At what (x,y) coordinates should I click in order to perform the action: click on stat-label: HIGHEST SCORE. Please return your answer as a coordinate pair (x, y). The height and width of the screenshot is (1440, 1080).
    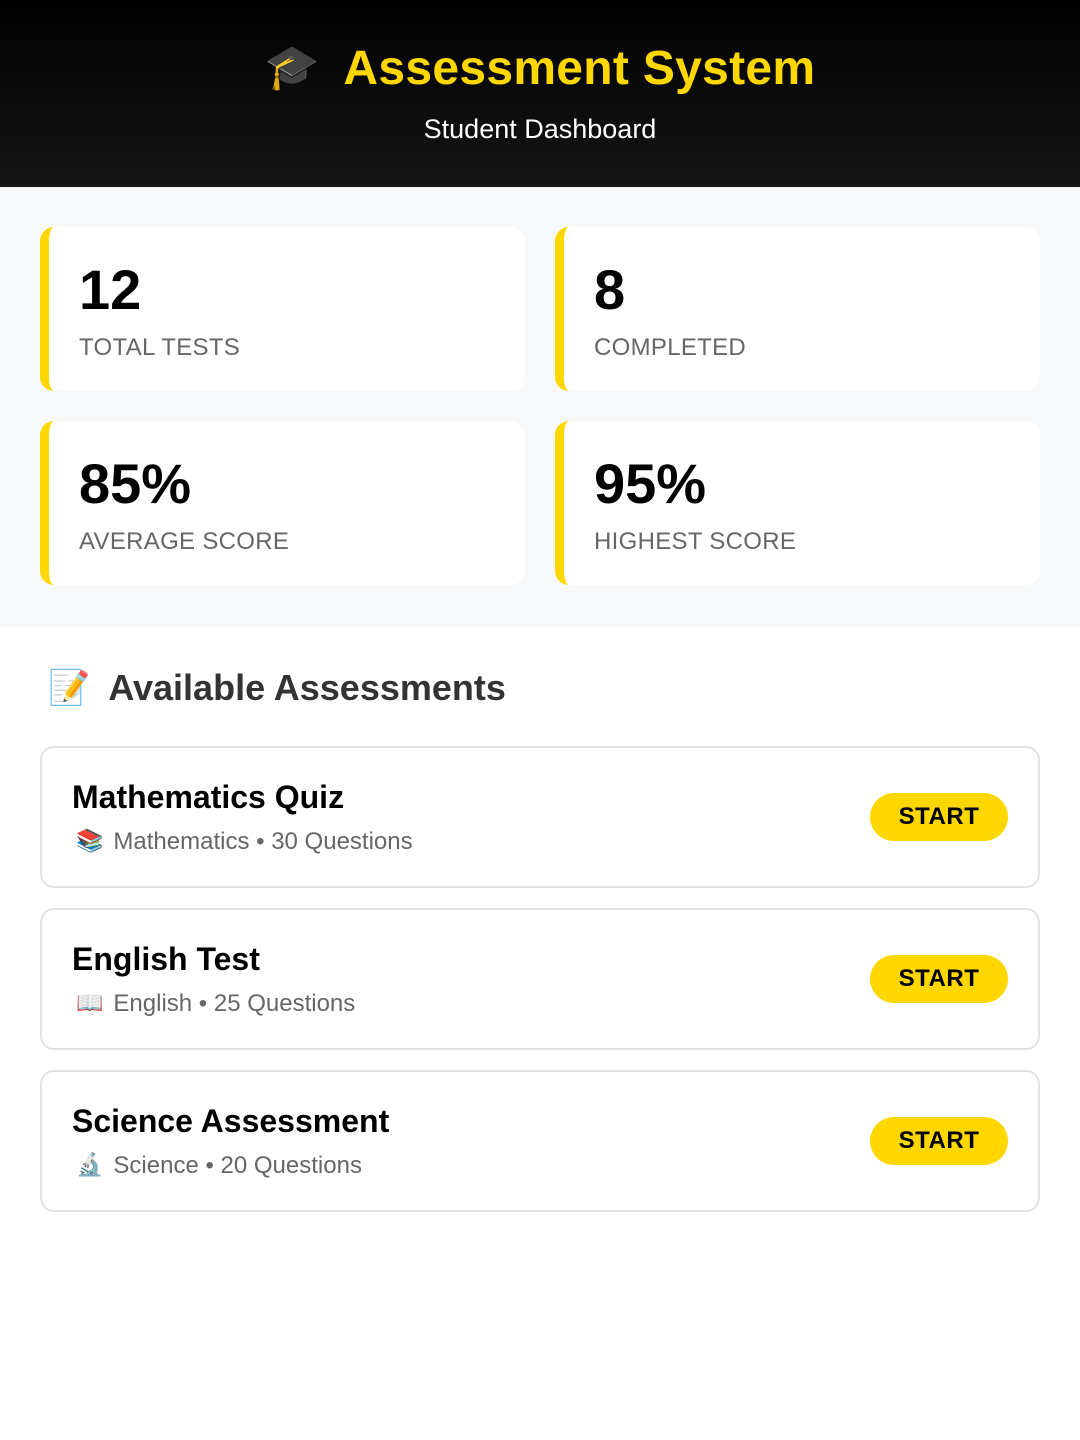
    Looking at the image, I should click on (695, 541).